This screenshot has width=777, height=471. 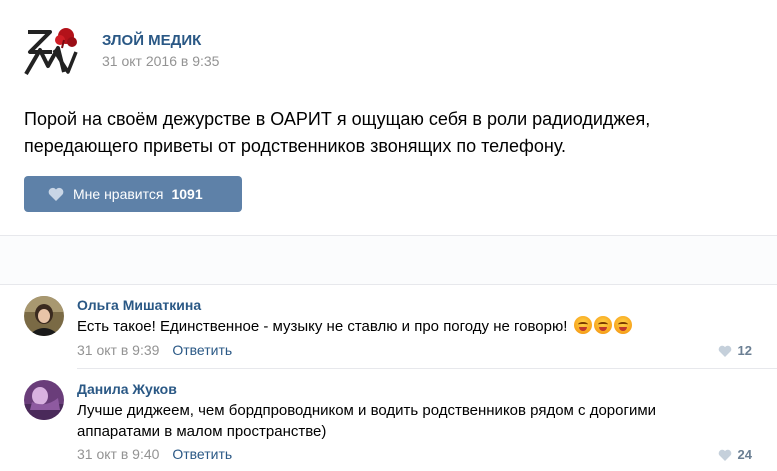 What do you see at coordinates (187, 194) in the screenshot?
I see `like-count: 1091` at bounding box center [187, 194].